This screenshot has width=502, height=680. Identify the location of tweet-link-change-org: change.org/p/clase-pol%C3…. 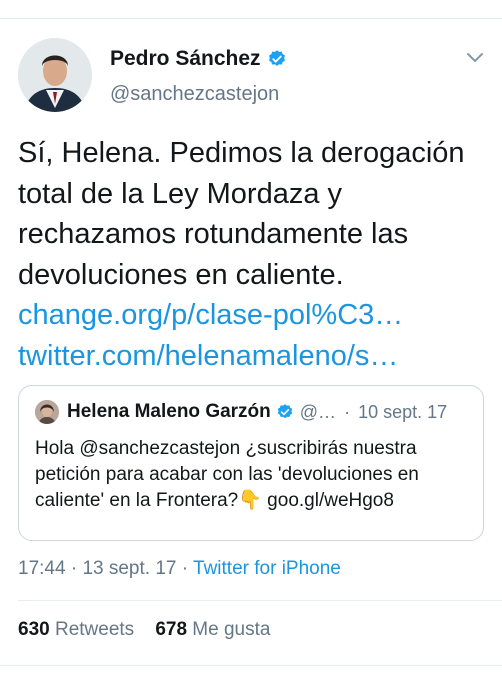
(253, 315).